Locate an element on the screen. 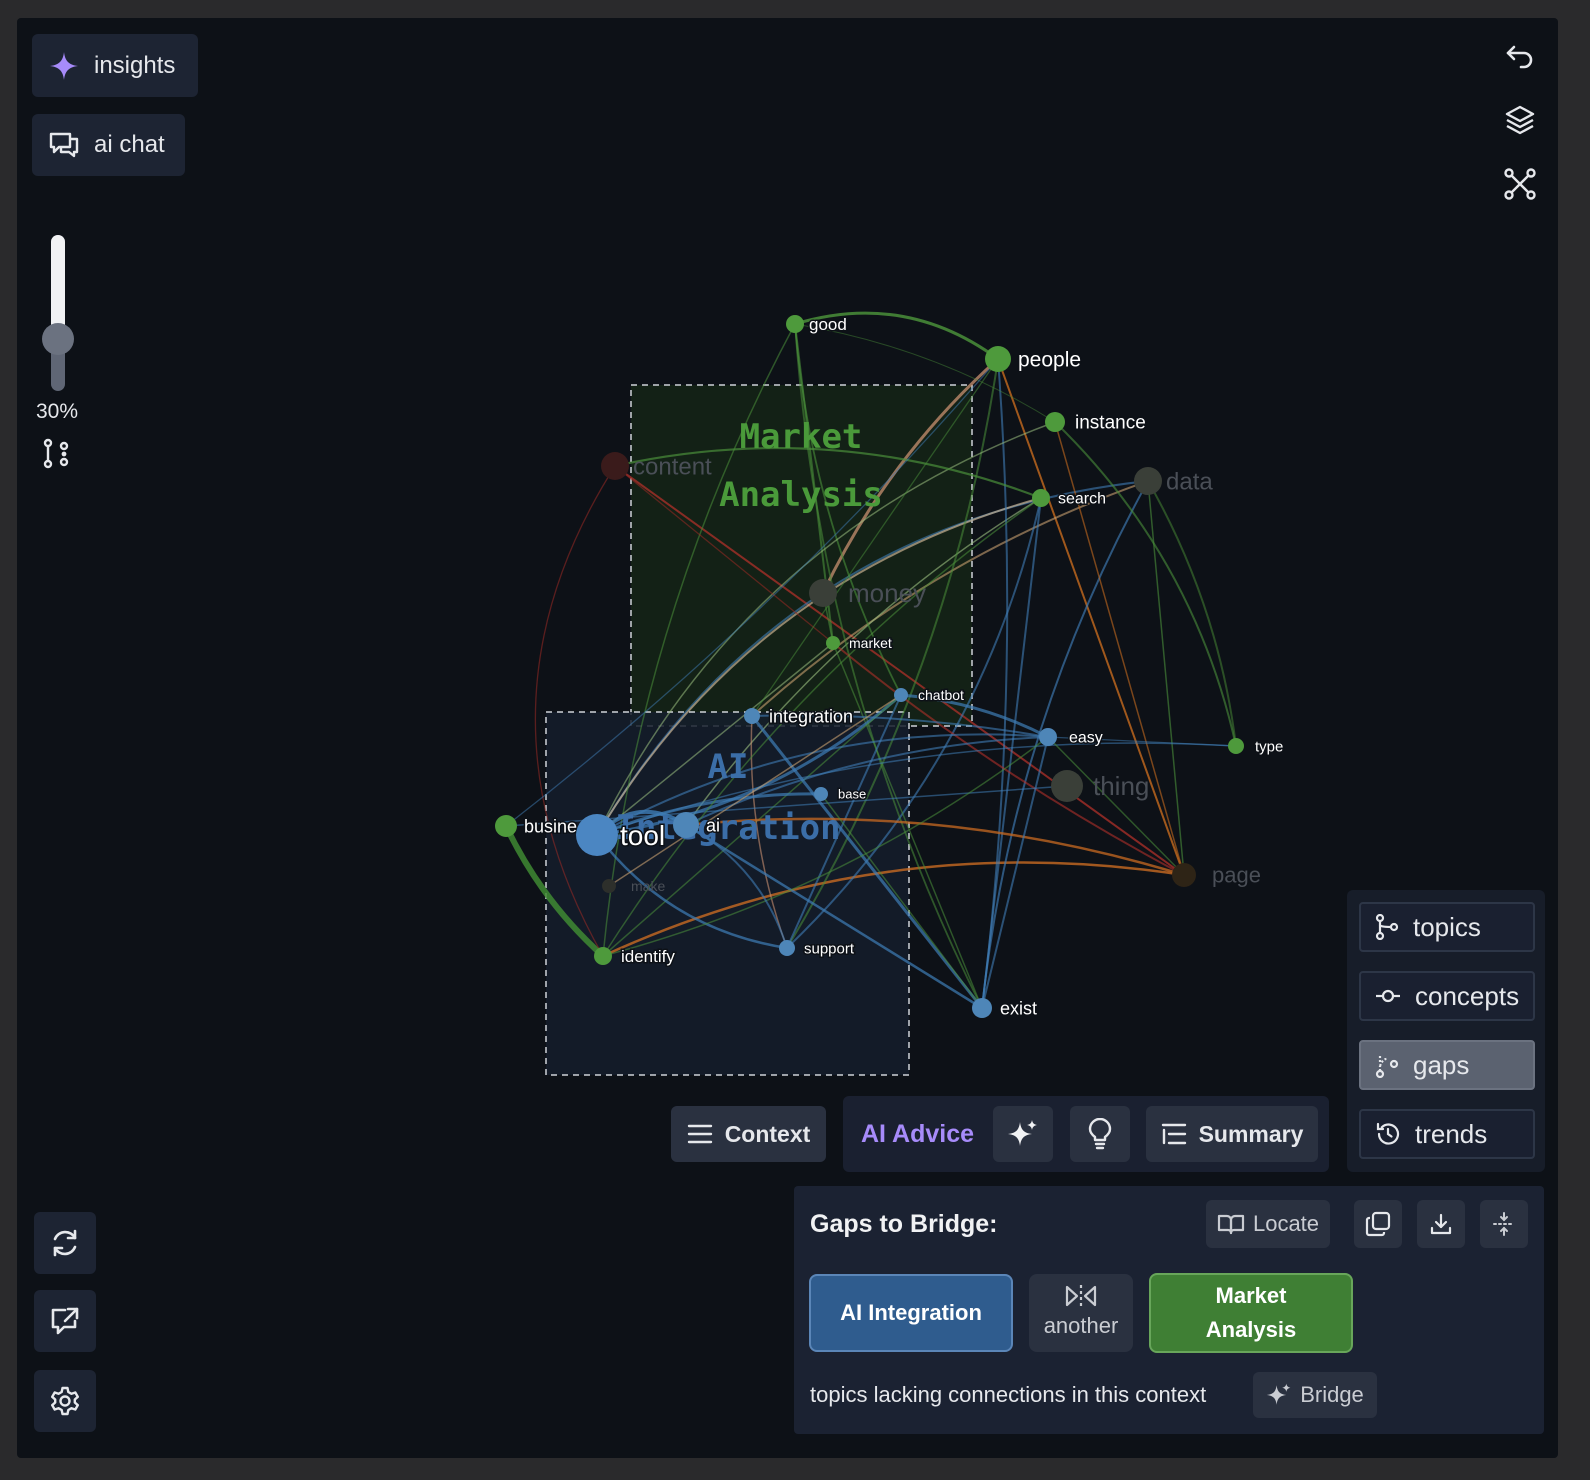  node-tool-dot is located at coordinates (597, 835).